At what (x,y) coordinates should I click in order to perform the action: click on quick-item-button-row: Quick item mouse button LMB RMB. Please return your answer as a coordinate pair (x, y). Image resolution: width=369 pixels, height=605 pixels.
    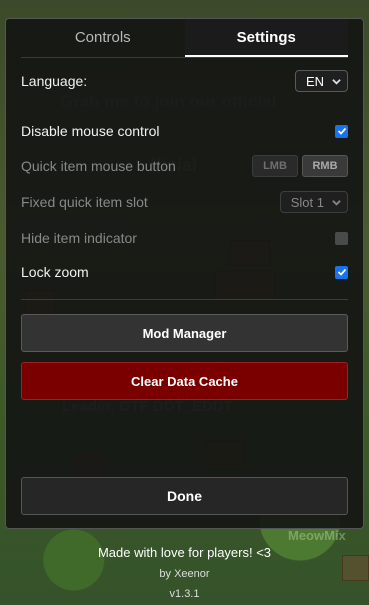
    Looking at the image, I should click on (184, 166).